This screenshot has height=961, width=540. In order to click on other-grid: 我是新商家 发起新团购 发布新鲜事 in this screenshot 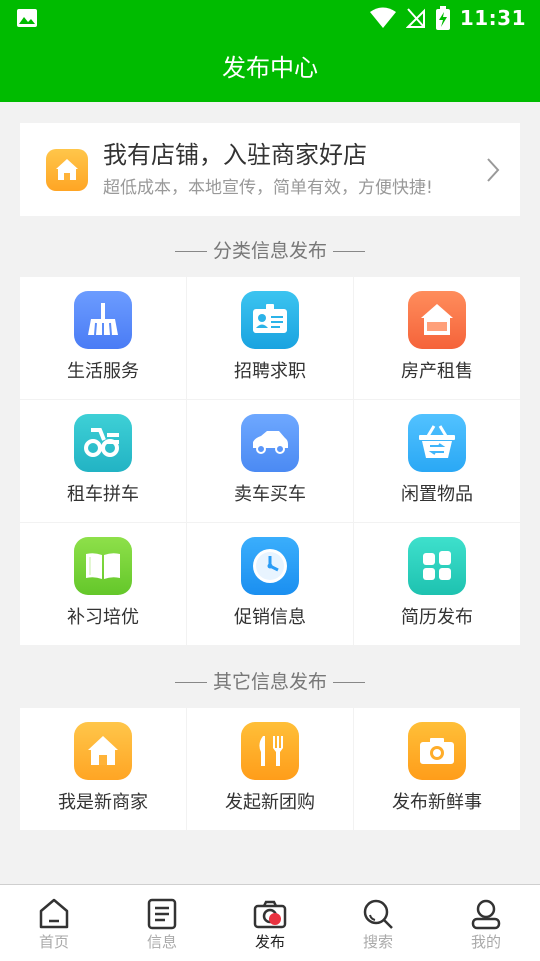, I will do `click(270, 769)`.